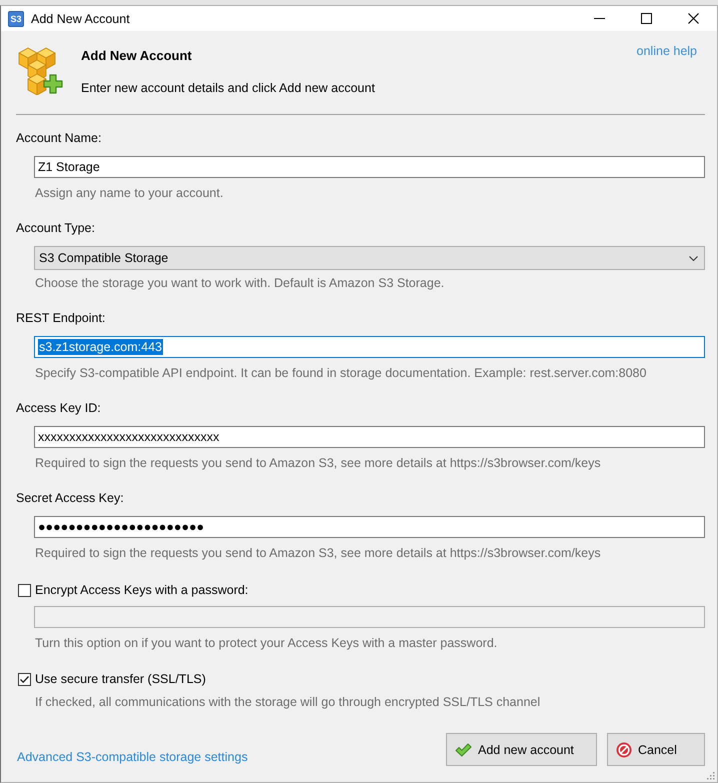 Image resolution: width=718 pixels, height=783 pixels. What do you see at coordinates (710, 775) in the screenshot?
I see `resize-grip-icon` at bounding box center [710, 775].